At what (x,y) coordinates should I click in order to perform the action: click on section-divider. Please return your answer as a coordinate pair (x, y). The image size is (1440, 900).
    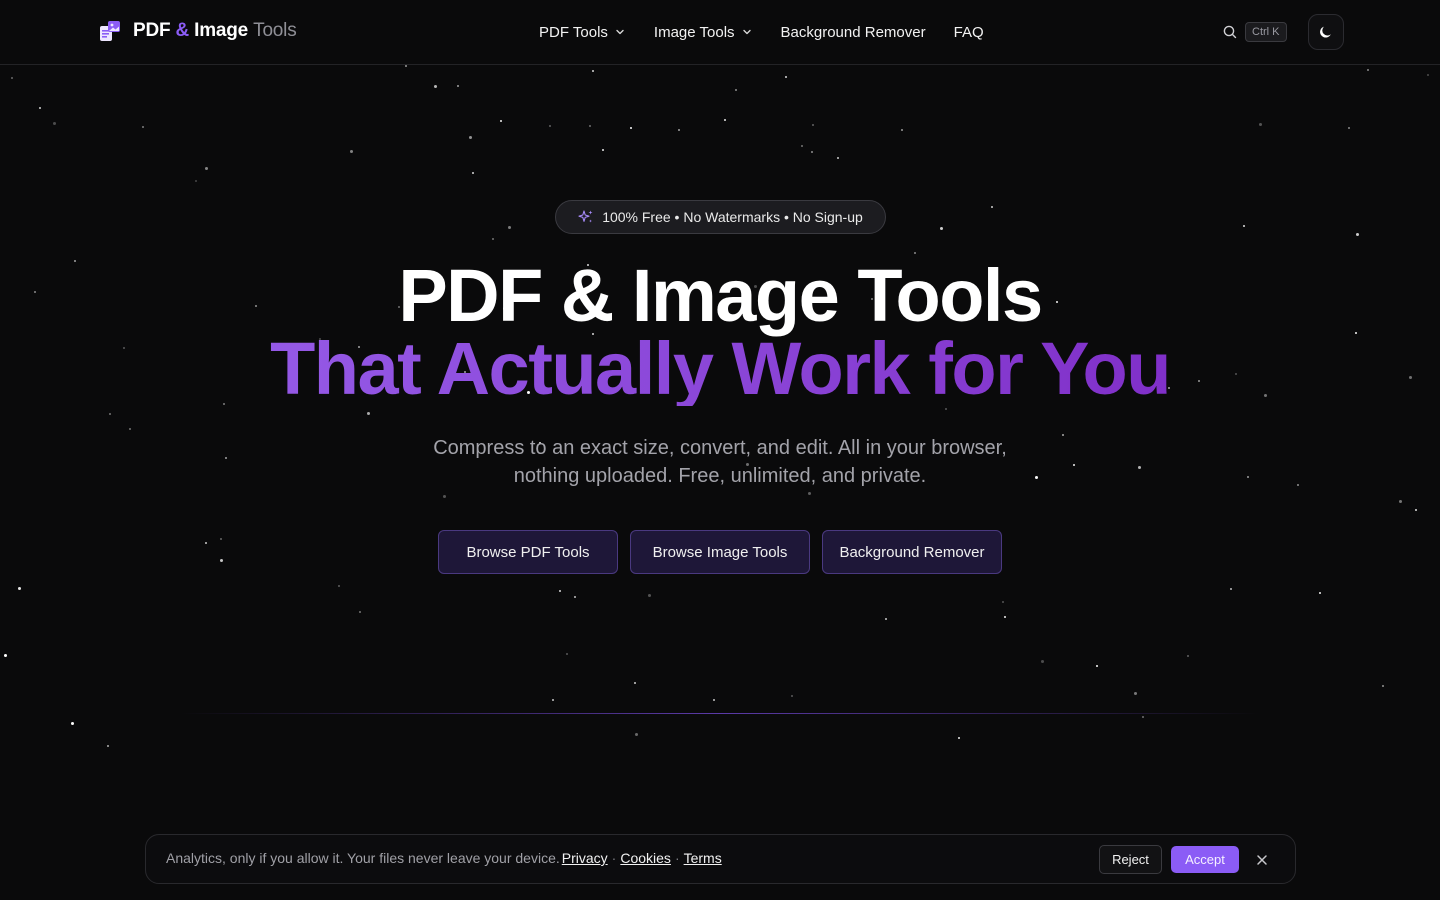
    Looking at the image, I should click on (720, 713).